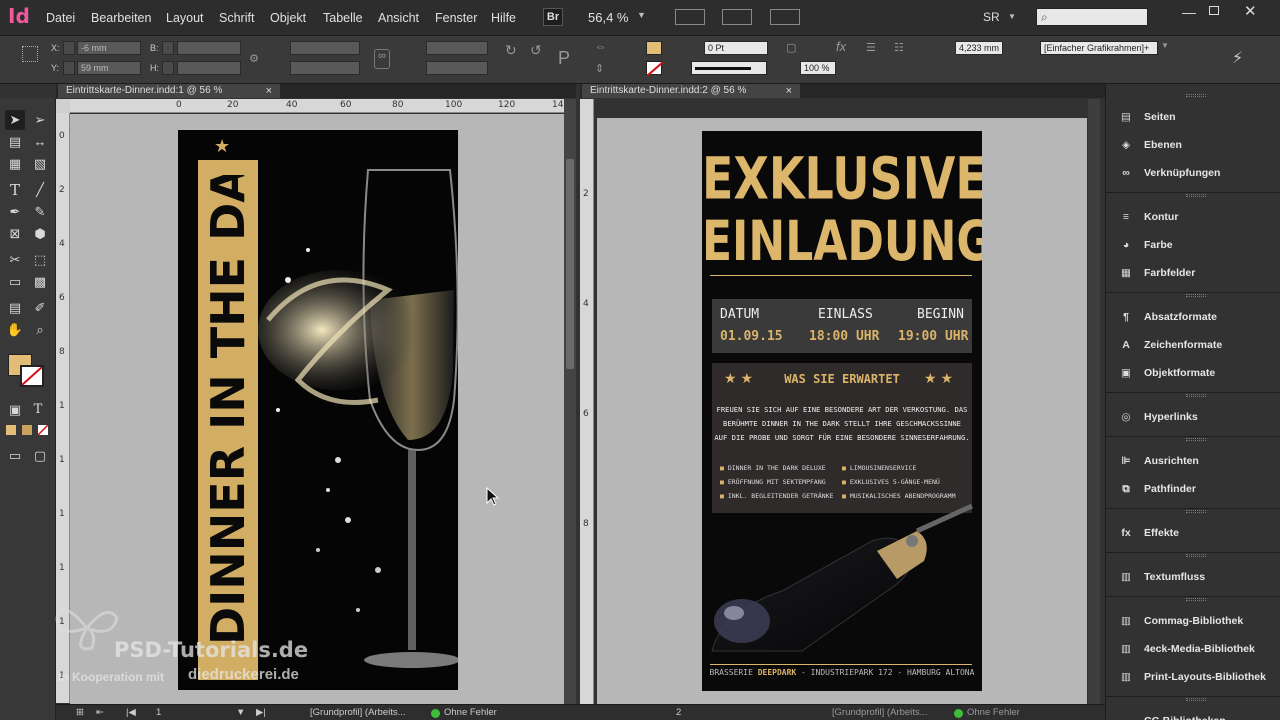 This screenshot has width=1280, height=720. Describe the element at coordinates (678, 712) in the screenshot. I see `page-number-field-2: 2` at that location.